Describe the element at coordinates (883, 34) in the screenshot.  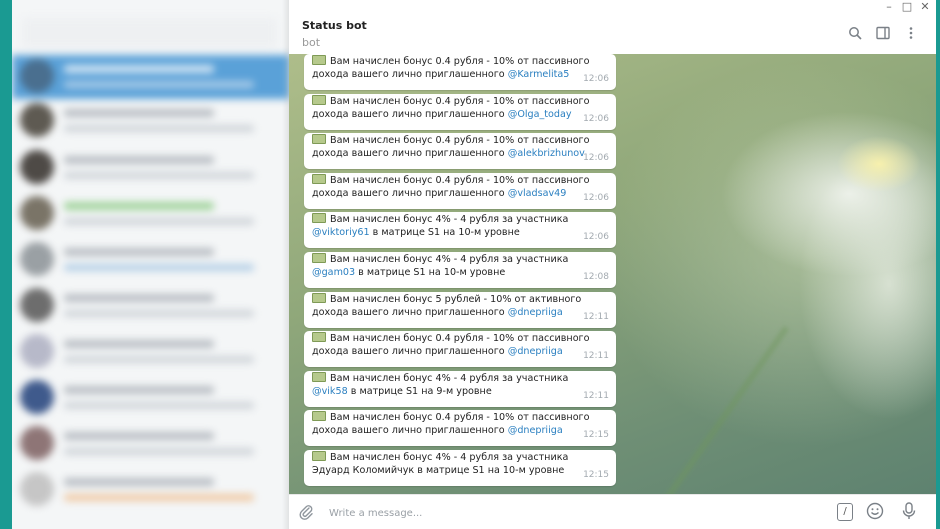
I see `side-panel-icon` at that location.